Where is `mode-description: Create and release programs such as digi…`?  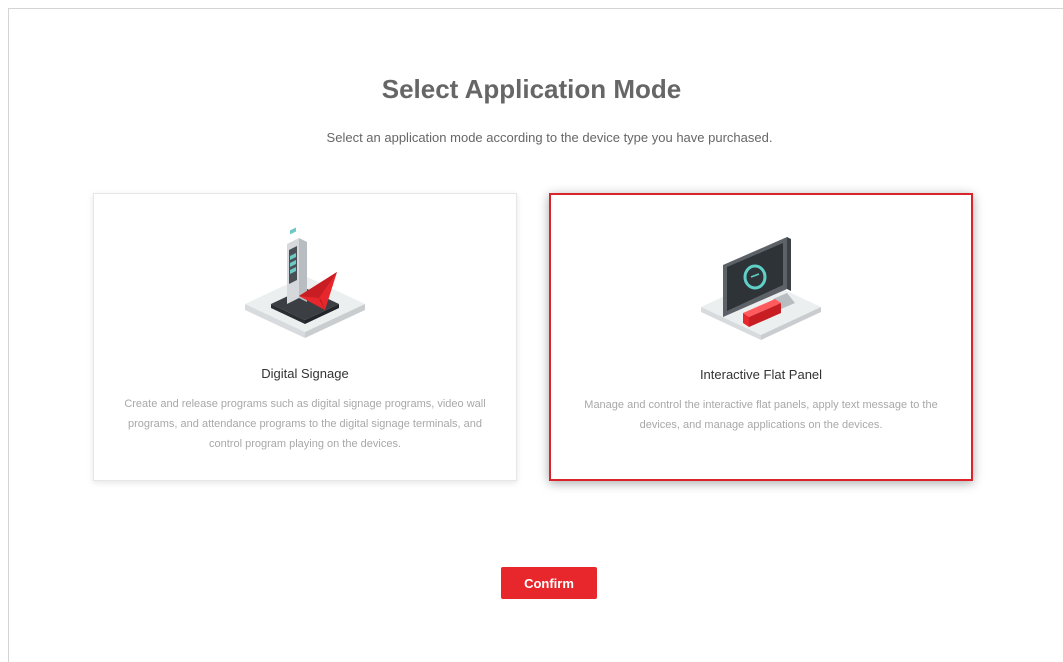 mode-description: Create and release programs such as digi… is located at coordinates (305, 424).